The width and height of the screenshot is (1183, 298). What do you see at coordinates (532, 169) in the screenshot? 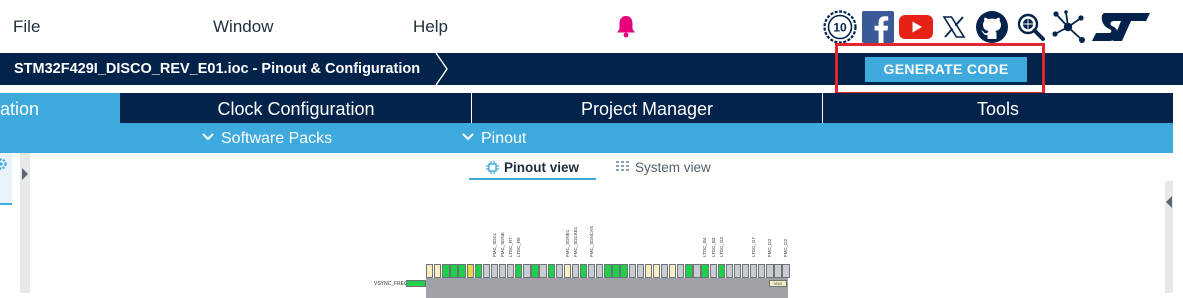
I see `pinout-view-tab: Pinout view` at bounding box center [532, 169].